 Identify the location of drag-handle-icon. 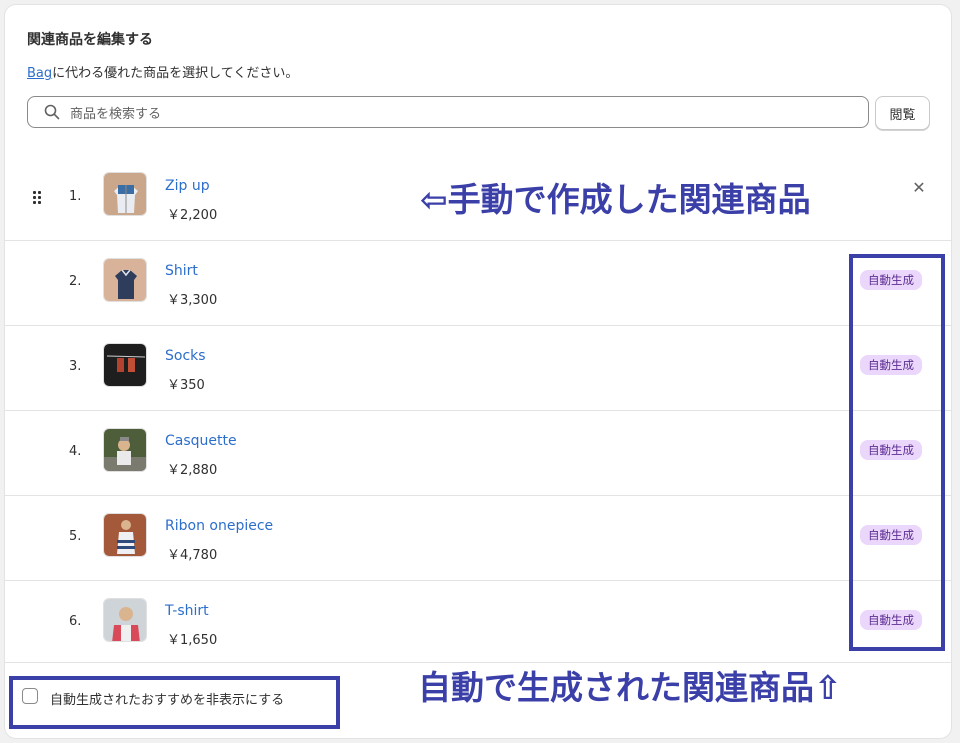
(37, 197).